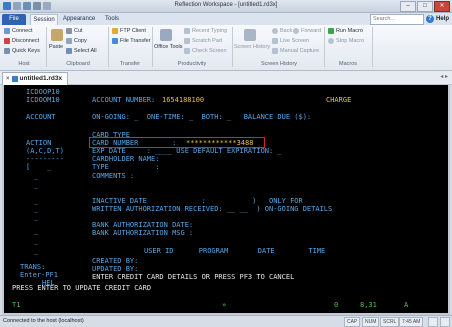 Image resolution: width=452 pixels, height=327 pixels. Describe the element at coordinates (21, 41) in the screenshot. I see `disconnect-button: Disconnect` at that location.